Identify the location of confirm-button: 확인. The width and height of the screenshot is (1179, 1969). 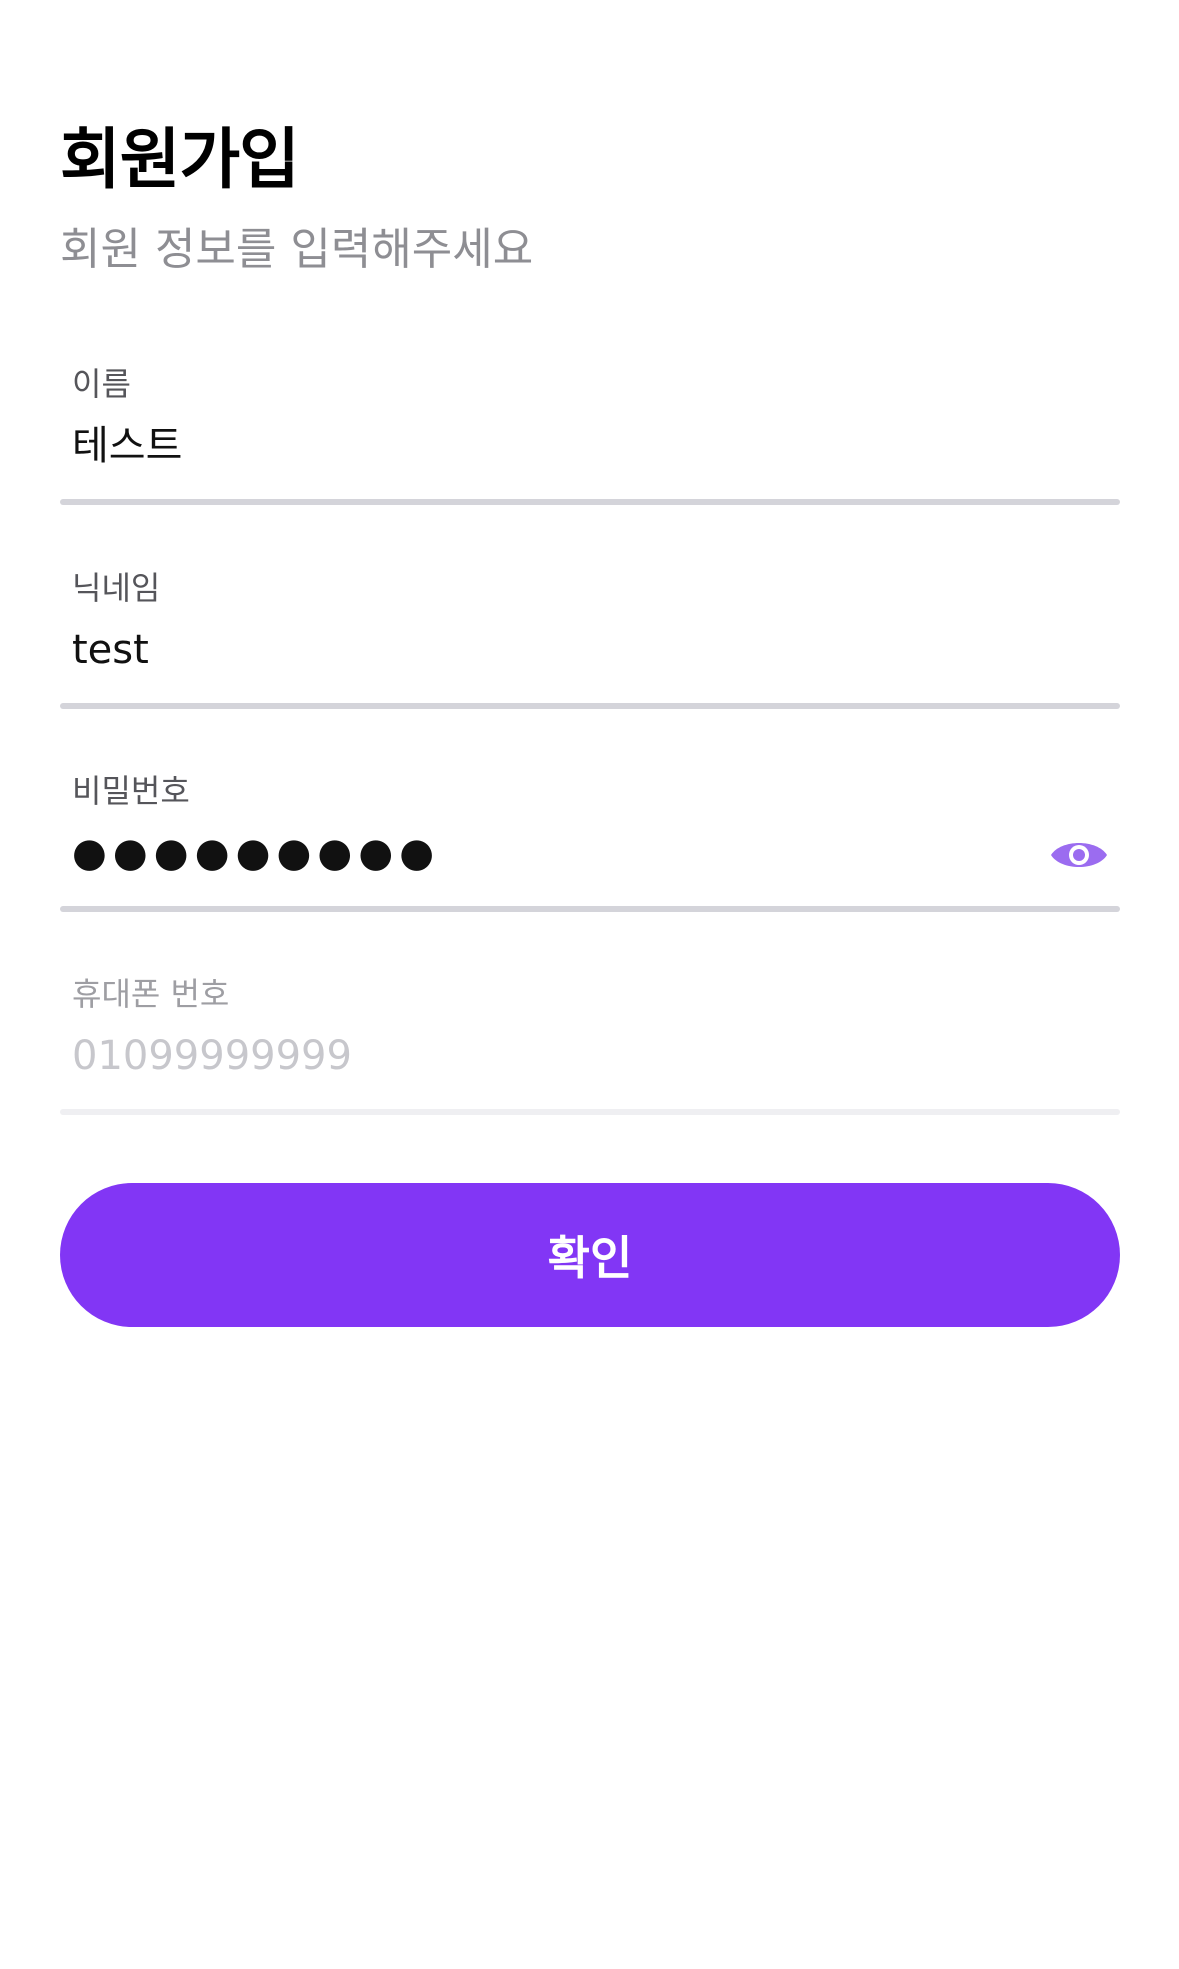
(590, 1255).